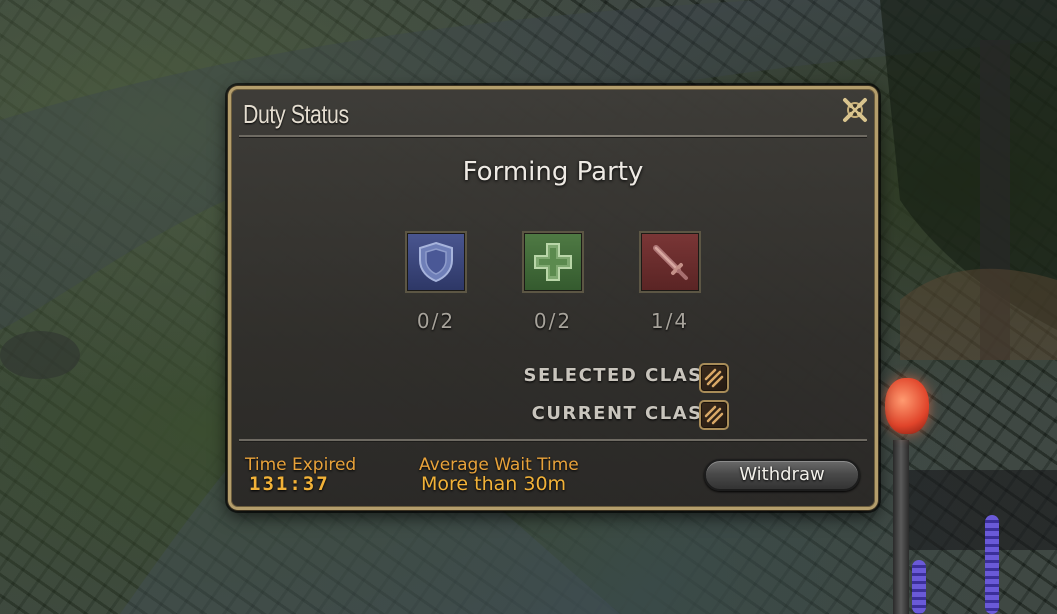 The width and height of the screenshot is (1057, 614). I want to click on sword-icon, so click(670, 262).